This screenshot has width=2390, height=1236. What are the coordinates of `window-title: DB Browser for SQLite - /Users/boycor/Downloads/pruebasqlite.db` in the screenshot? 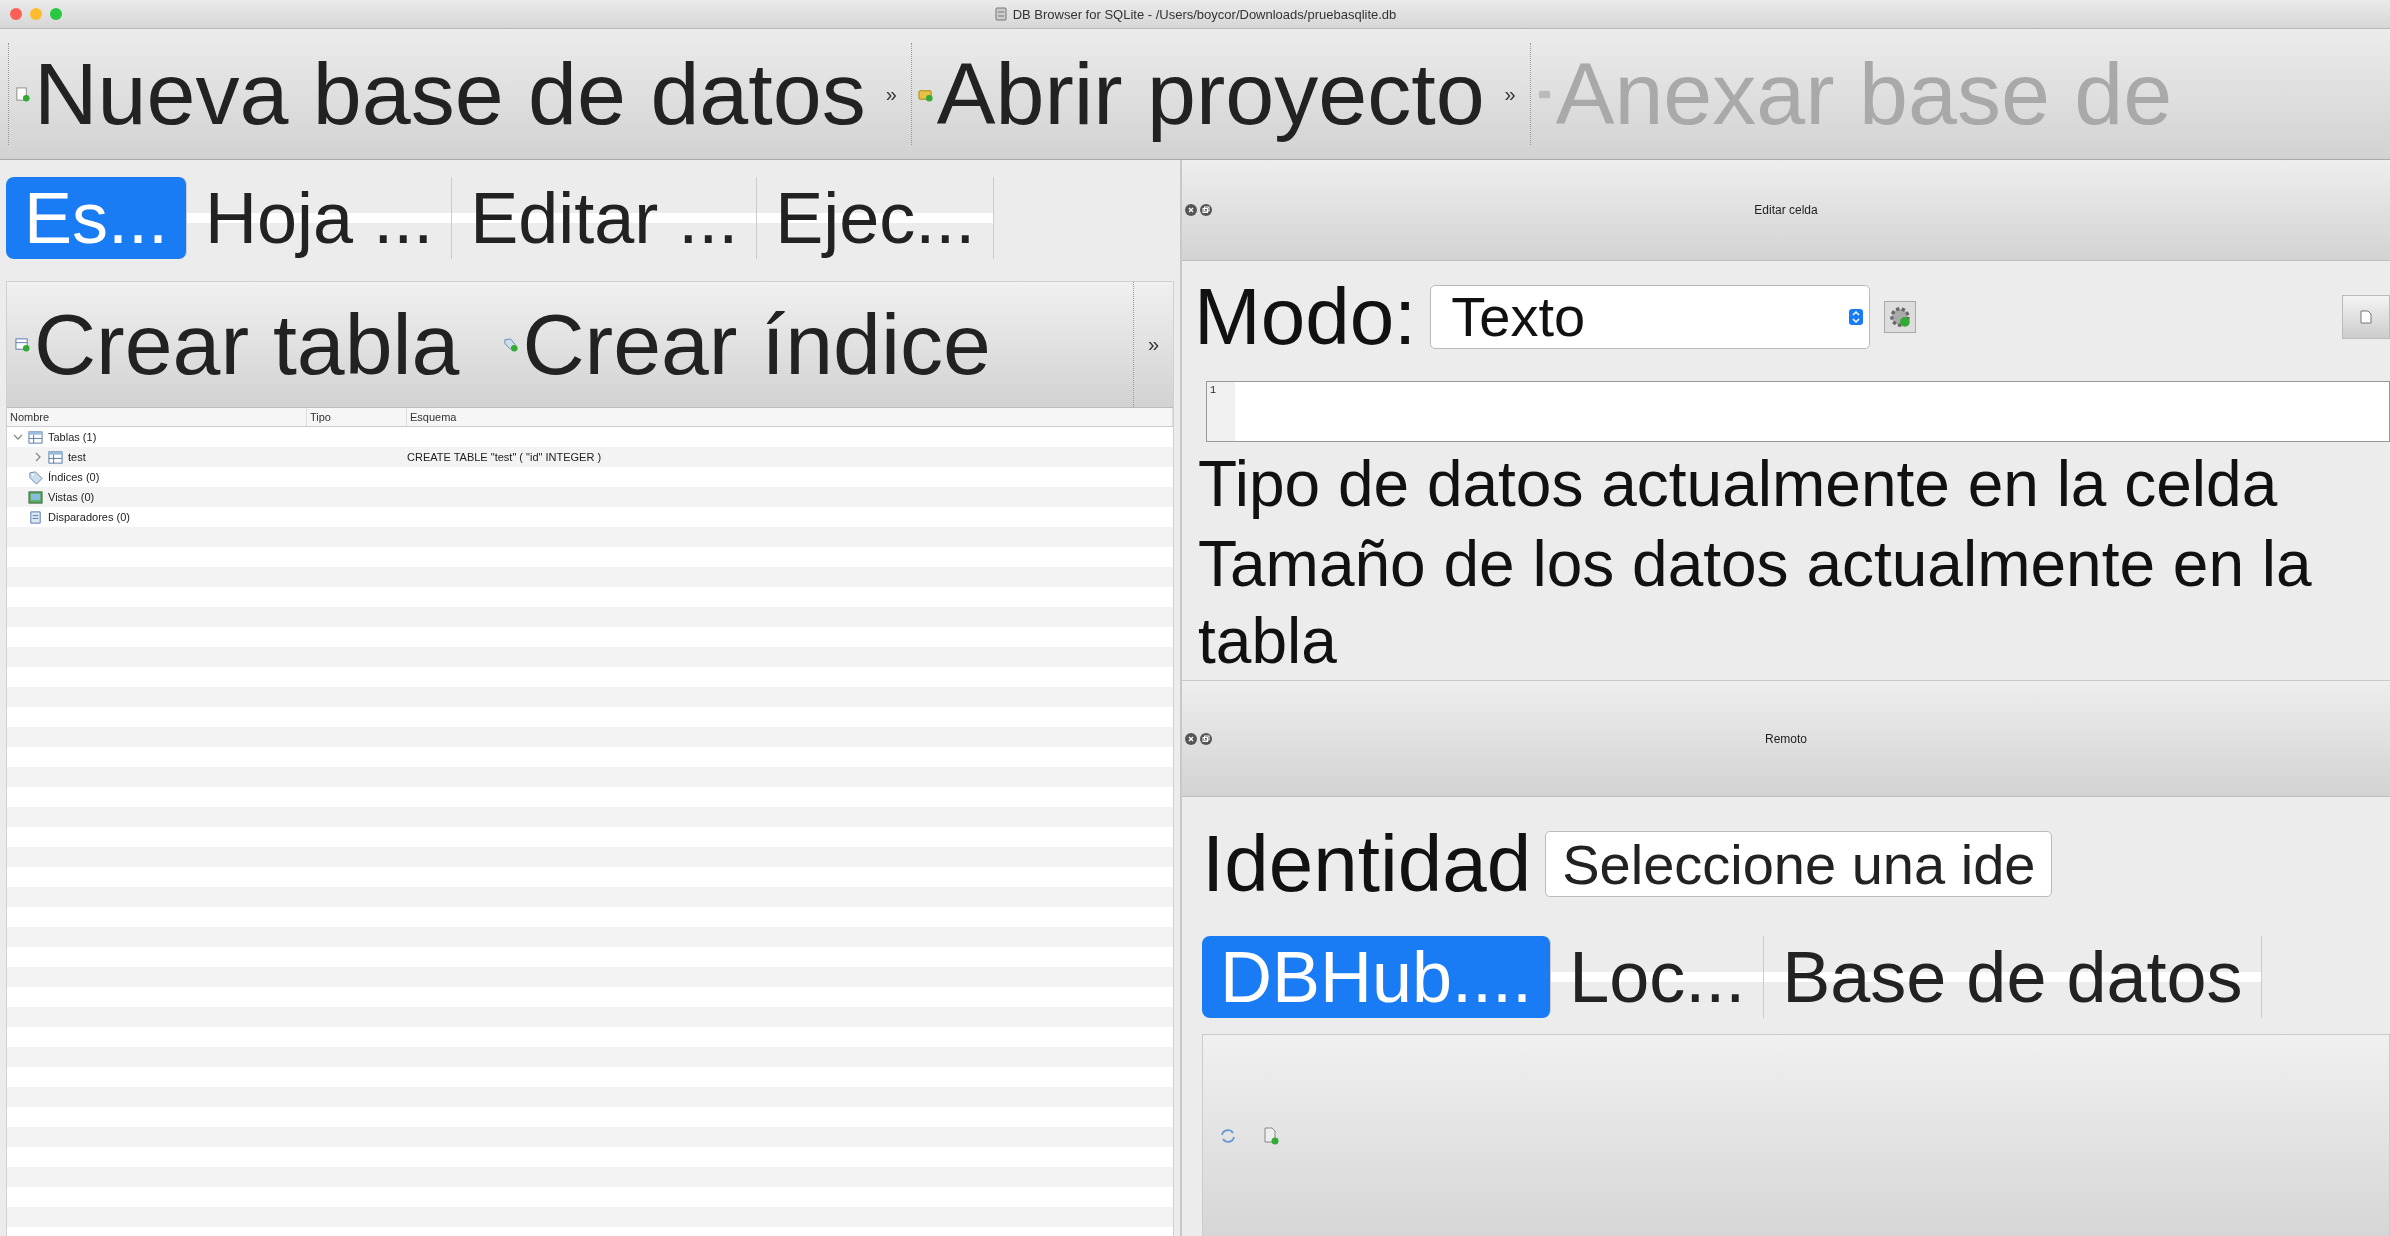 It's located at (1204, 14).